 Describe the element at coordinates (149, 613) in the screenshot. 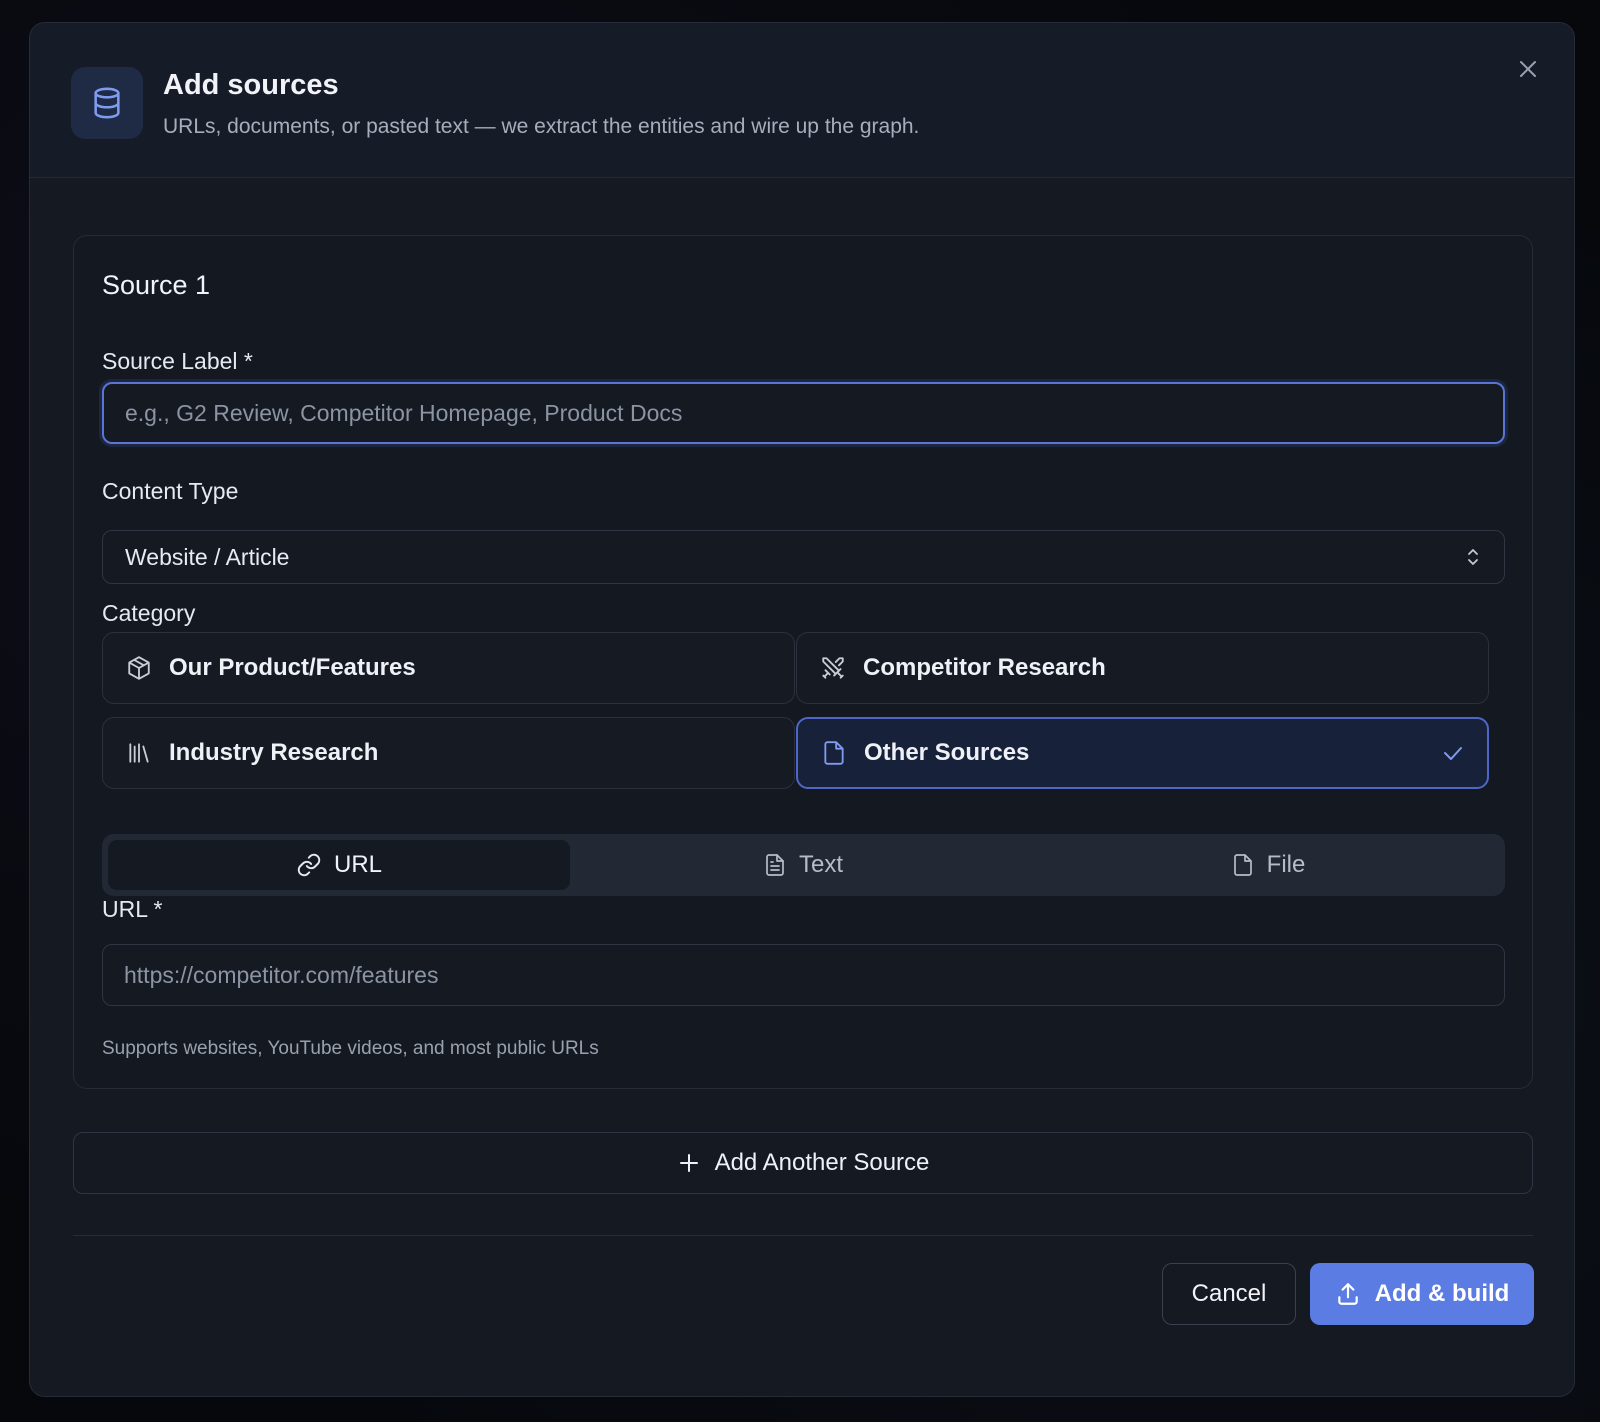

I see `category-label: Category` at that location.